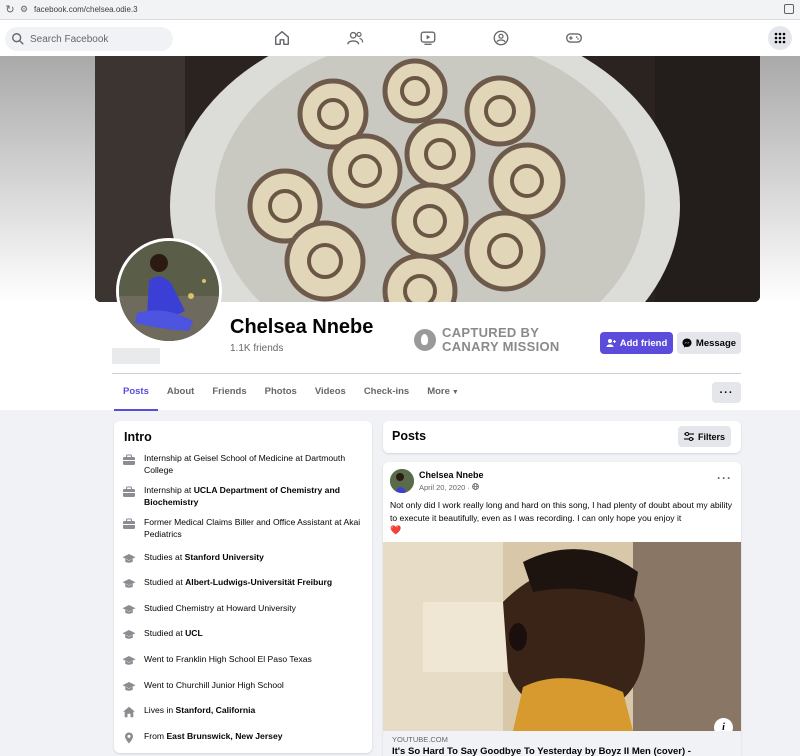 Image resolution: width=800 pixels, height=756 pixels. What do you see at coordinates (229, 395) in the screenshot?
I see `tab-friends: Friends` at bounding box center [229, 395].